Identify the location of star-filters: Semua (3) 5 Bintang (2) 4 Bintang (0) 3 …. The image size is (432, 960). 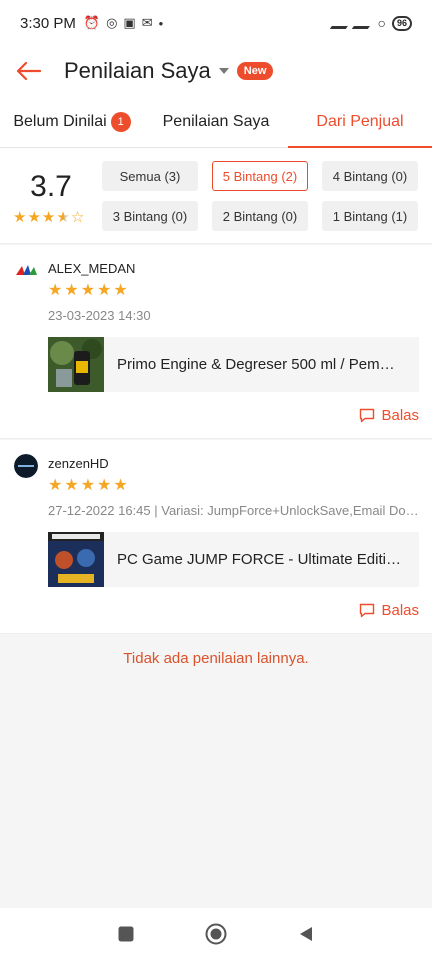
(261, 196).